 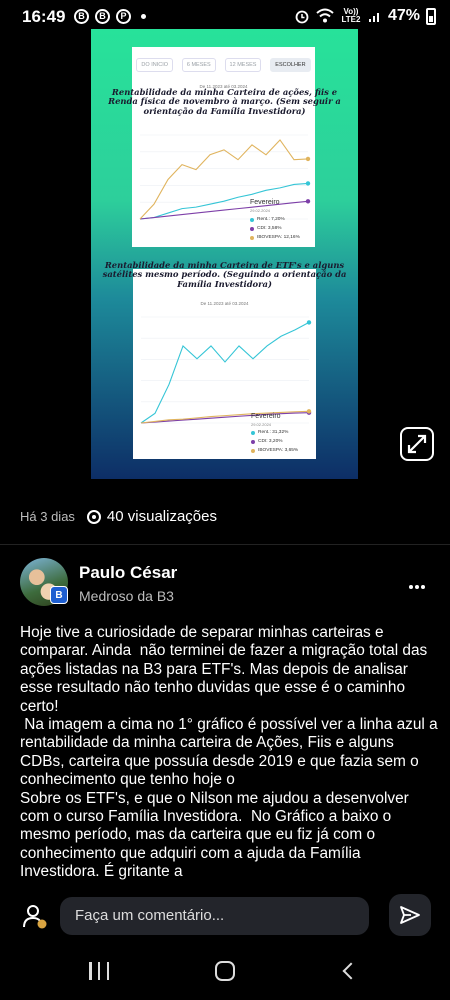 I want to click on clock: 16:49, so click(x=44, y=16).